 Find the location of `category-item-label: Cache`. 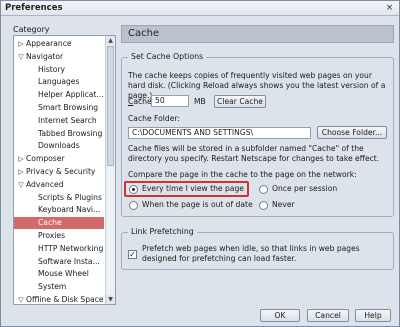

category-item-label: Cache is located at coordinates (50, 223).